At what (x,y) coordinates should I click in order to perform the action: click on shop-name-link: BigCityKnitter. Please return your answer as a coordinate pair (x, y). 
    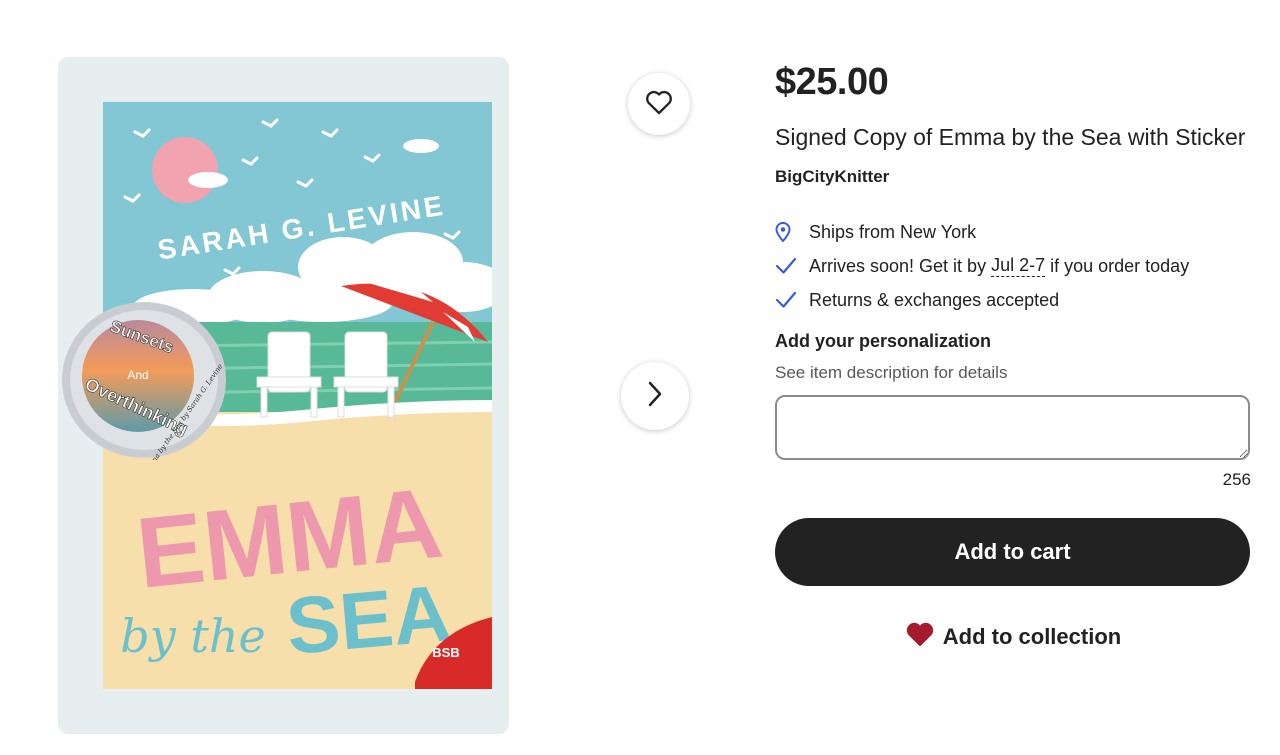
    Looking at the image, I should click on (1013, 177).